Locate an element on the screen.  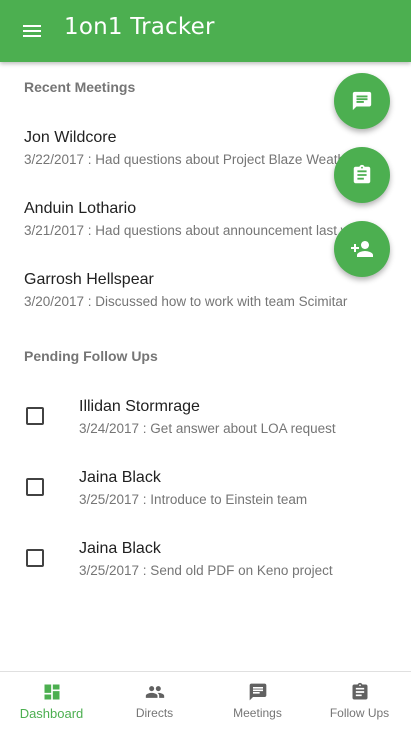
meeting-name: Jon Wildcore is located at coordinates (70, 137).